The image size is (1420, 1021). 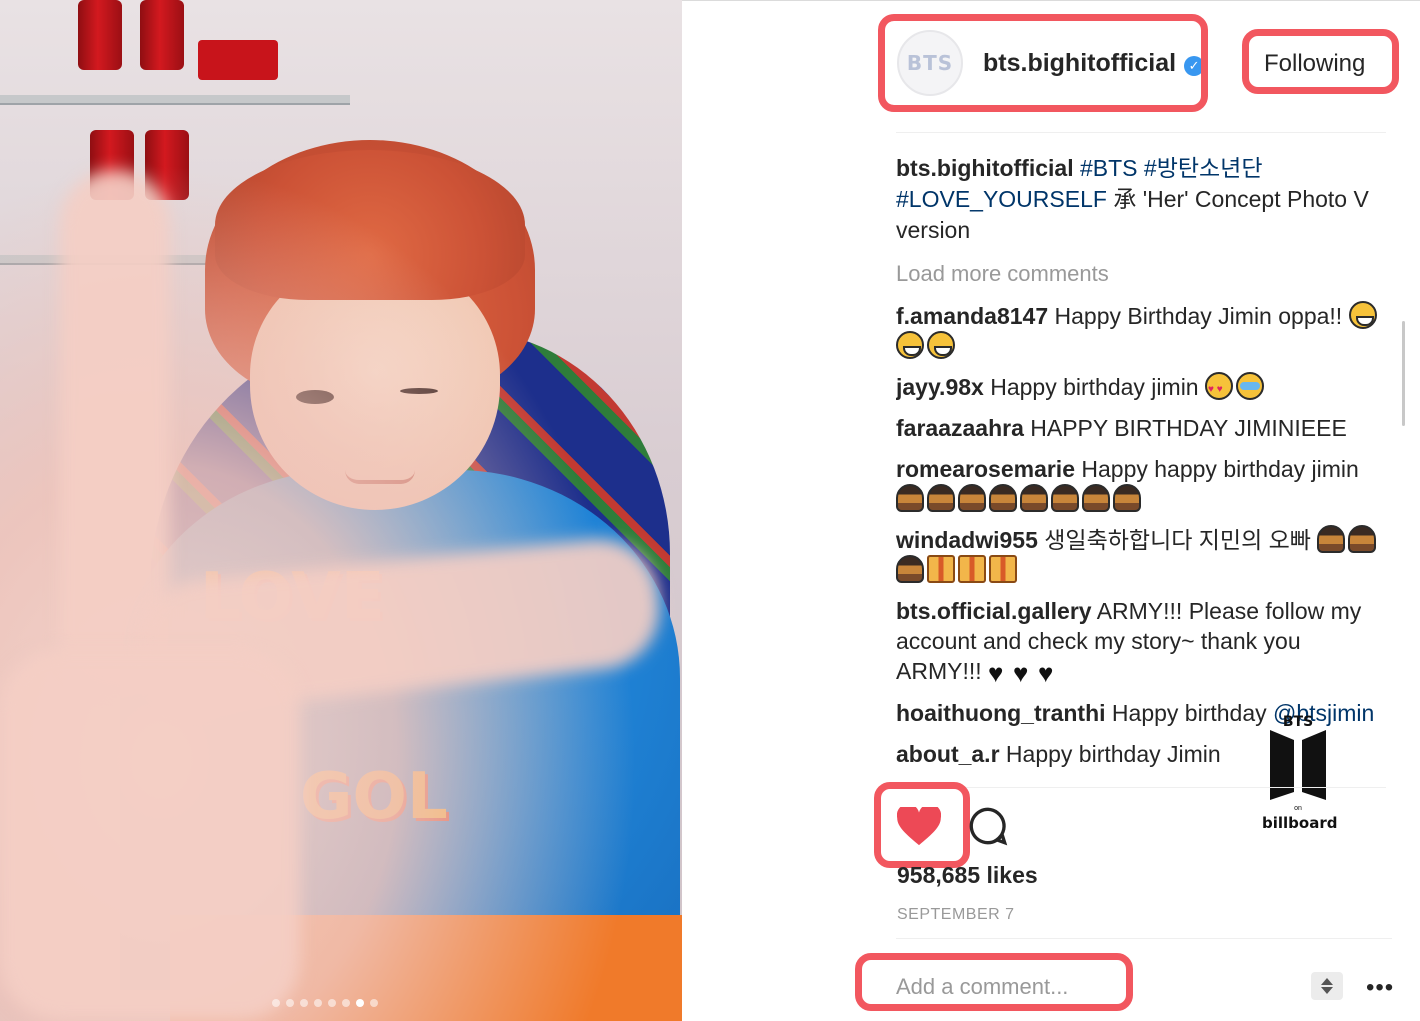 I want to click on actions-divider, so click(x=1141, y=787).